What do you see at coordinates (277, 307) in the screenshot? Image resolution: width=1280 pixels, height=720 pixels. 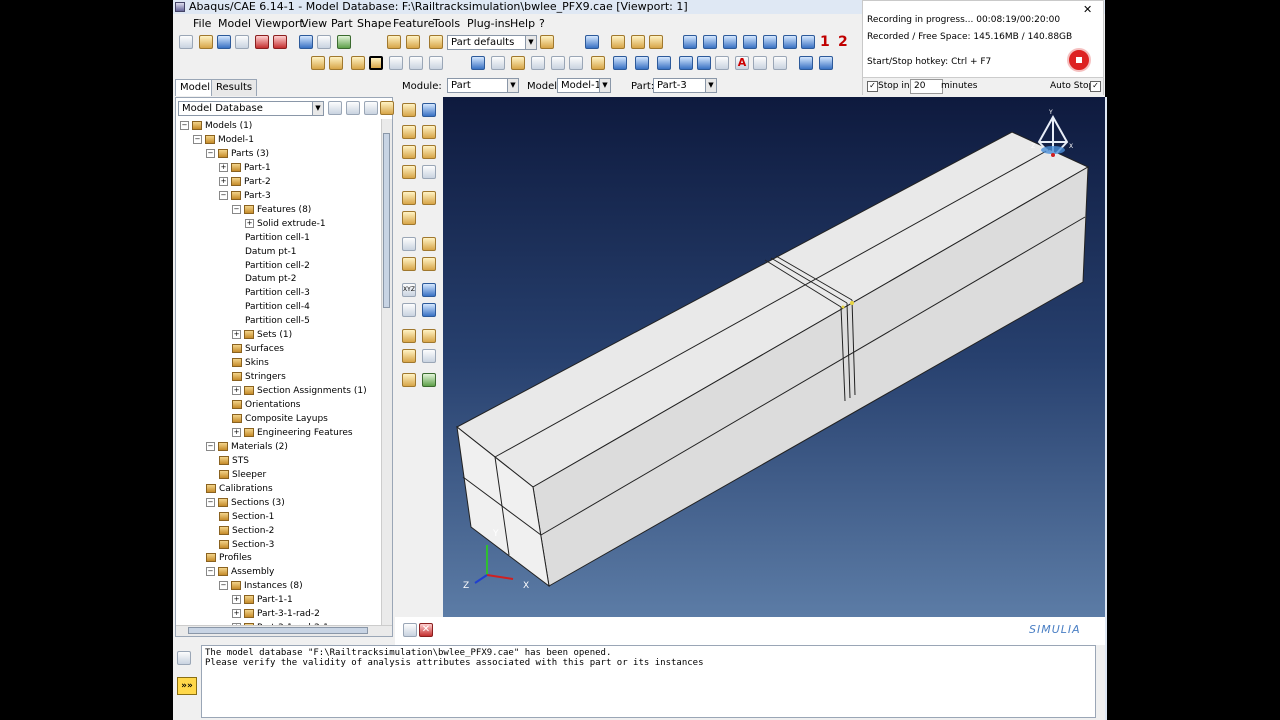 I see `tree-node: Partition cell-4` at bounding box center [277, 307].